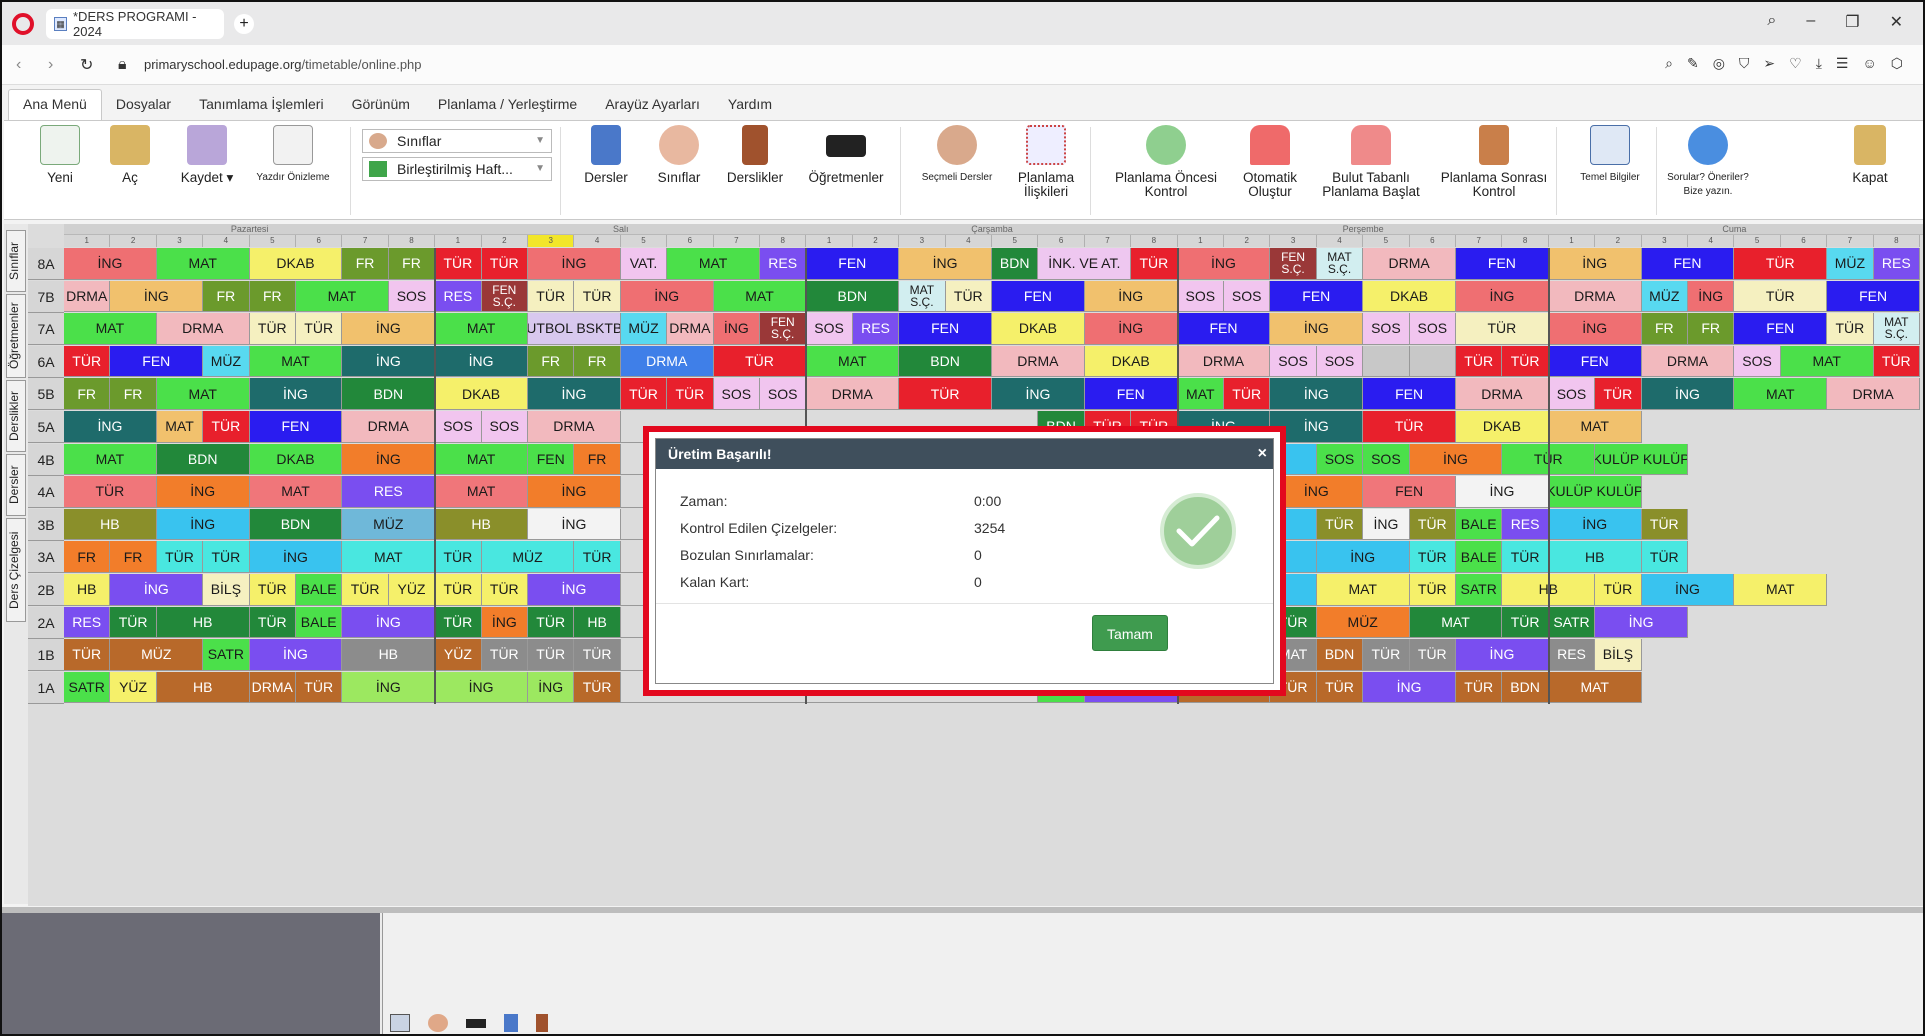  I want to click on institution-small-icon, so click(400, 1023).